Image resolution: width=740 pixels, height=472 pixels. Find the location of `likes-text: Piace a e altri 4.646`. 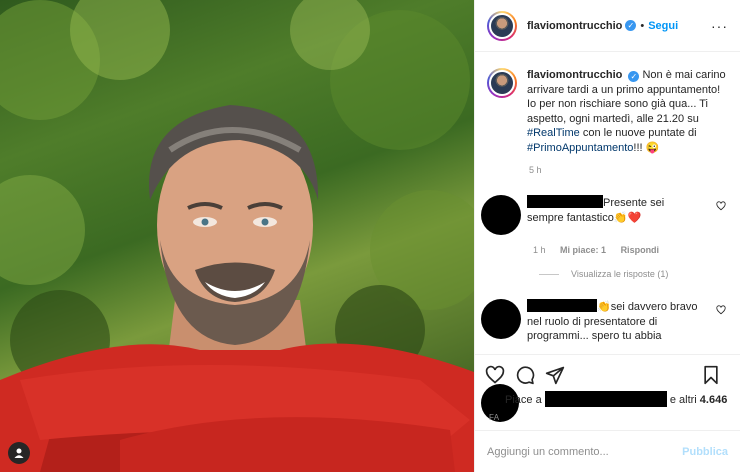

likes-text: Piace a e altri 4.646 is located at coordinates (616, 399).